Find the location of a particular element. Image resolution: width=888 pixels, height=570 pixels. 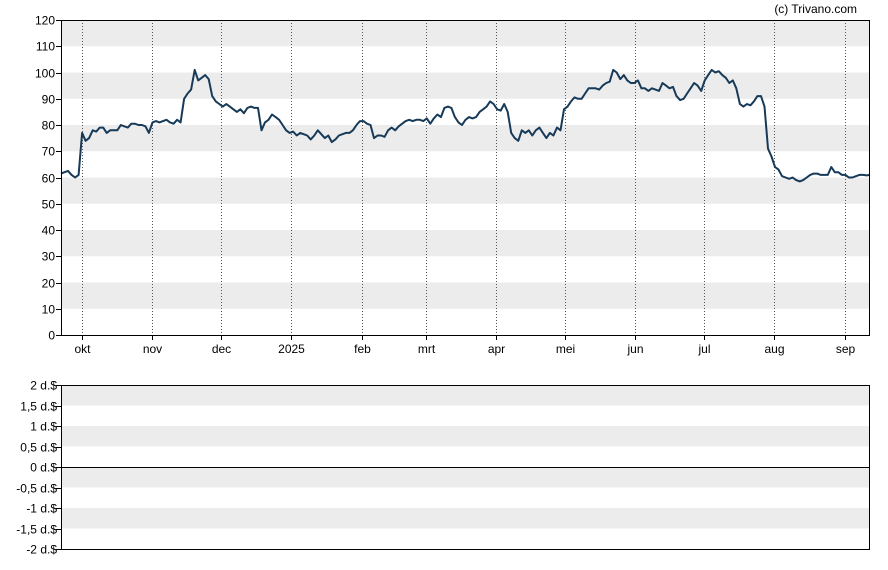

y-tick-label: 0,5 d.$ is located at coordinates (38, 448).